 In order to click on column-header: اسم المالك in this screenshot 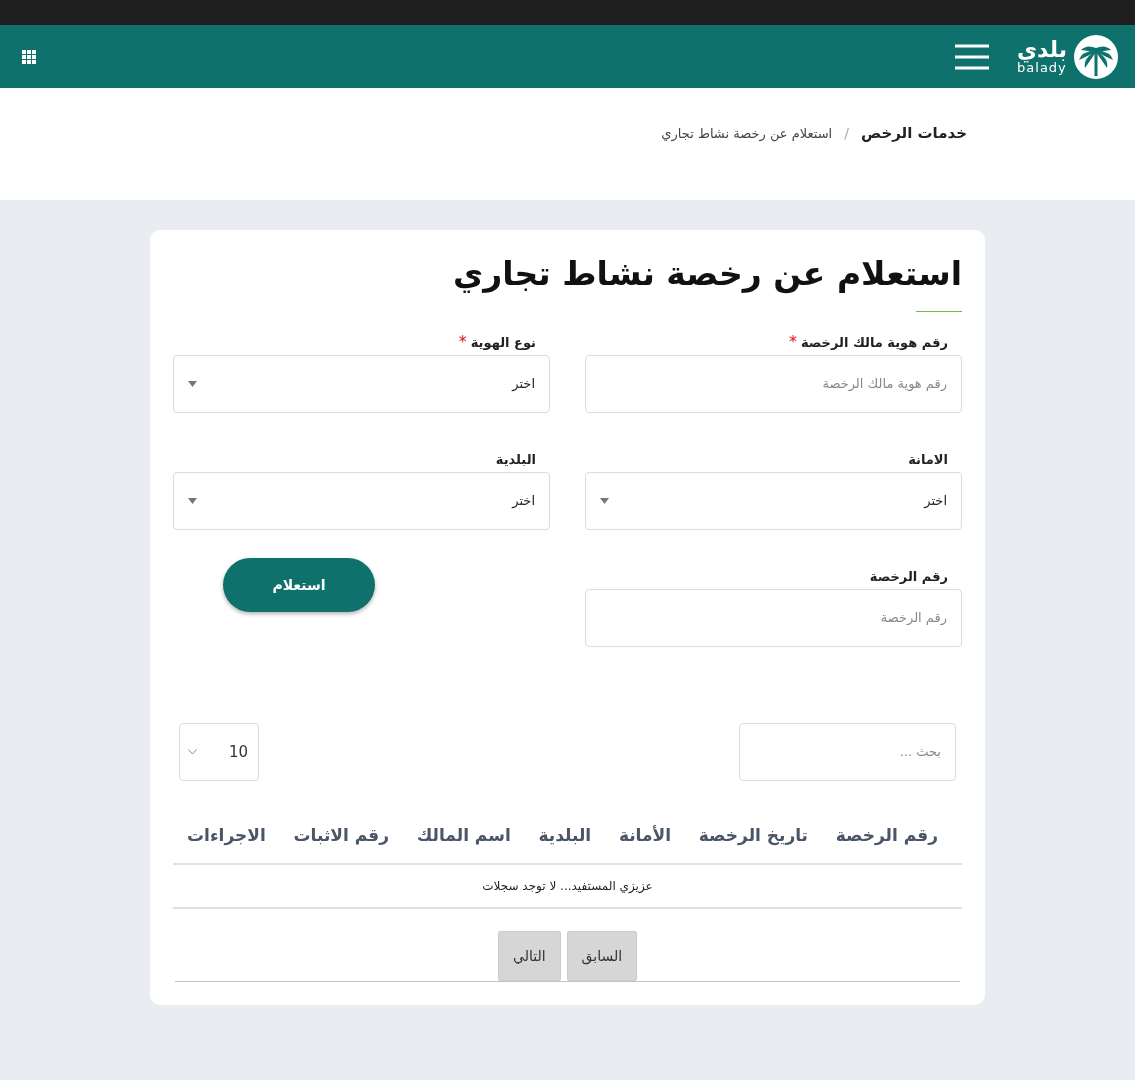, I will do `click(463, 834)`.